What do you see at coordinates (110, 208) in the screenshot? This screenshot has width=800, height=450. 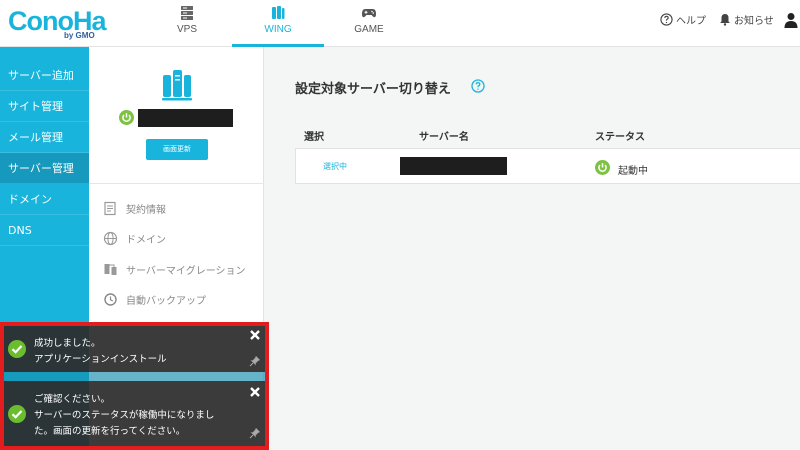 I see `contract-icon` at bounding box center [110, 208].